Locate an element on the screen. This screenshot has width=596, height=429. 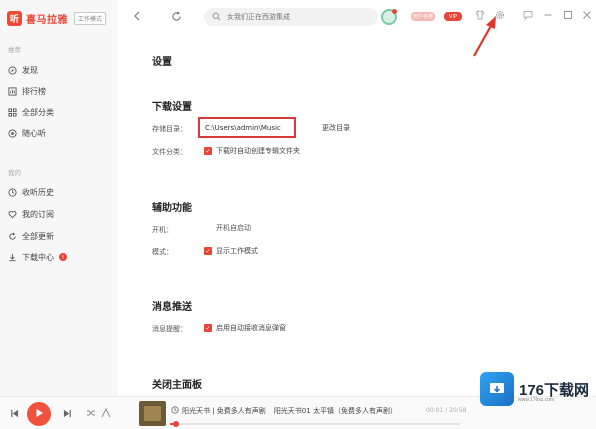
sidebar-item-downloads: 下载中心 ! is located at coordinates (37, 257).